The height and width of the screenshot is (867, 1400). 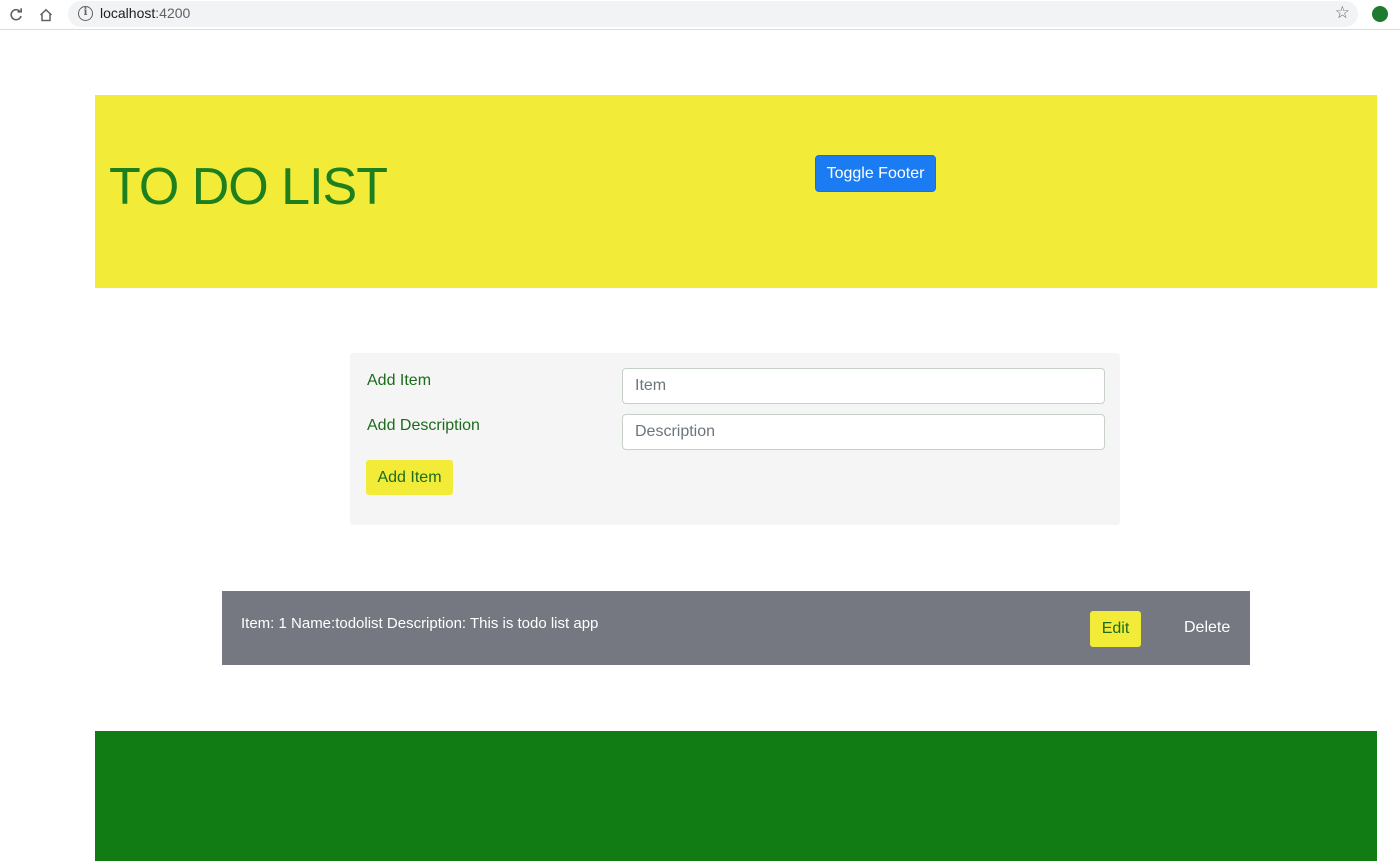 I want to click on url-text: localhost:4200, so click(x=145, y=13).